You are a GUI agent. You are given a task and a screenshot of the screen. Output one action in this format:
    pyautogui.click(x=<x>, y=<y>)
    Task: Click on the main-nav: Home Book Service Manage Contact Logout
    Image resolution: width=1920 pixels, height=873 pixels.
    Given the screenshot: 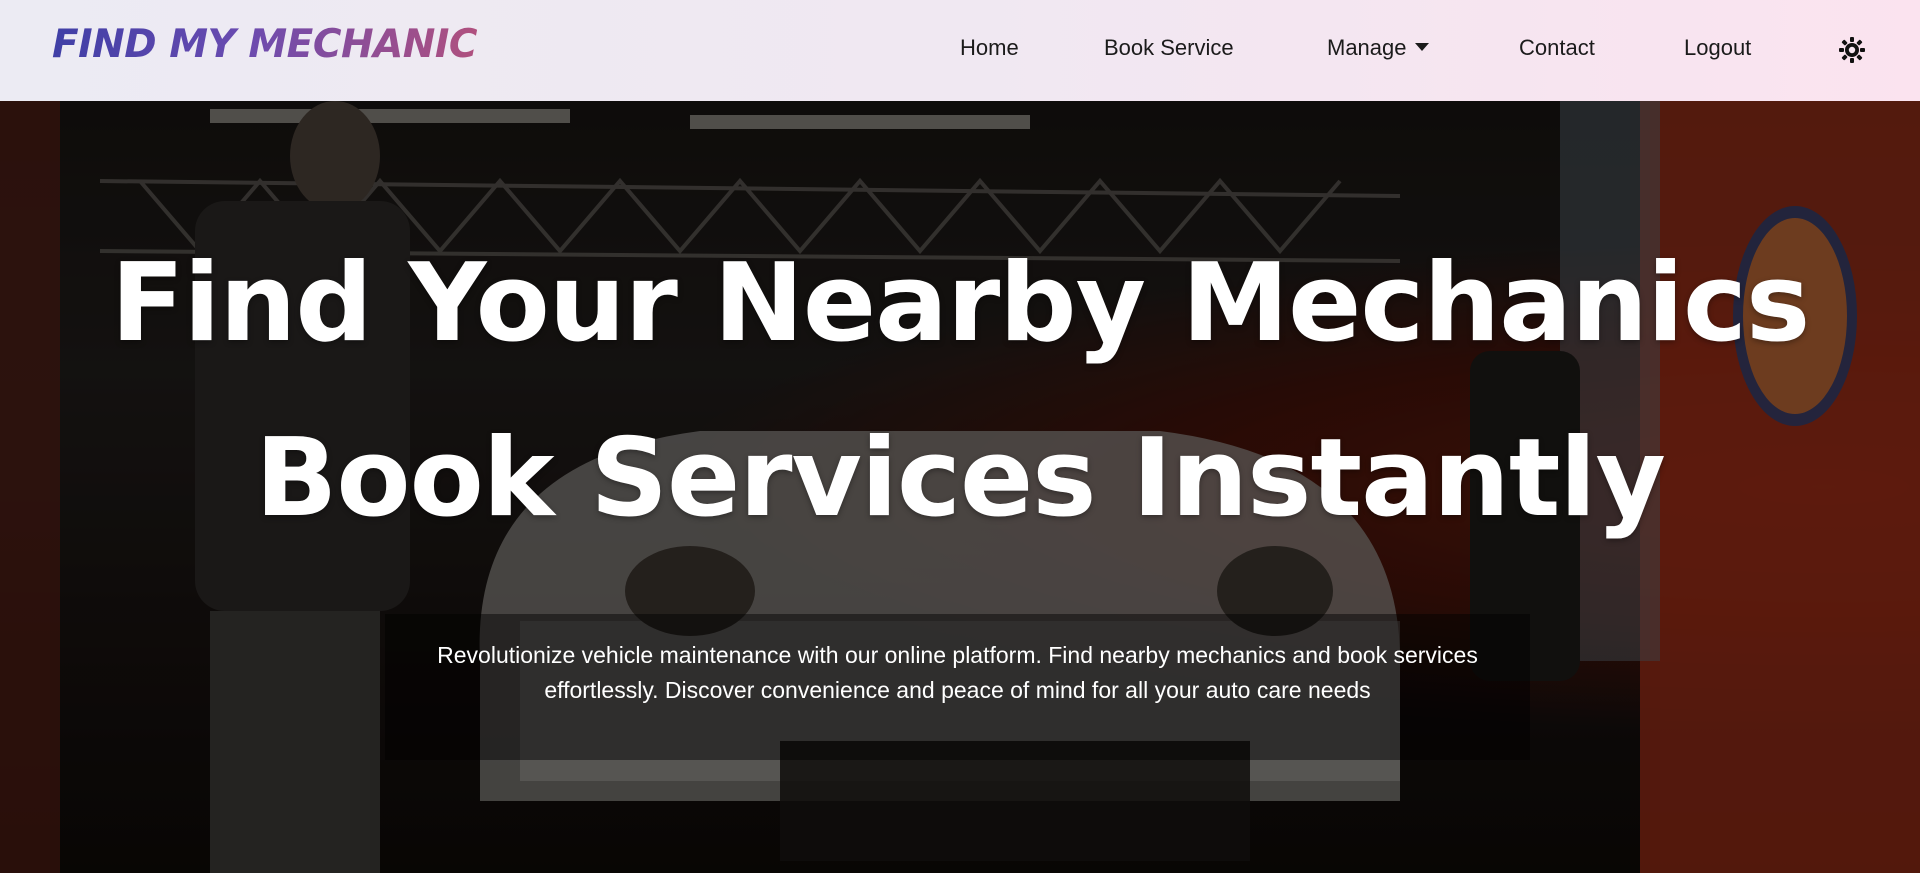 What is the action you would take?
    pyautogui.click(x=960, y=50)
    